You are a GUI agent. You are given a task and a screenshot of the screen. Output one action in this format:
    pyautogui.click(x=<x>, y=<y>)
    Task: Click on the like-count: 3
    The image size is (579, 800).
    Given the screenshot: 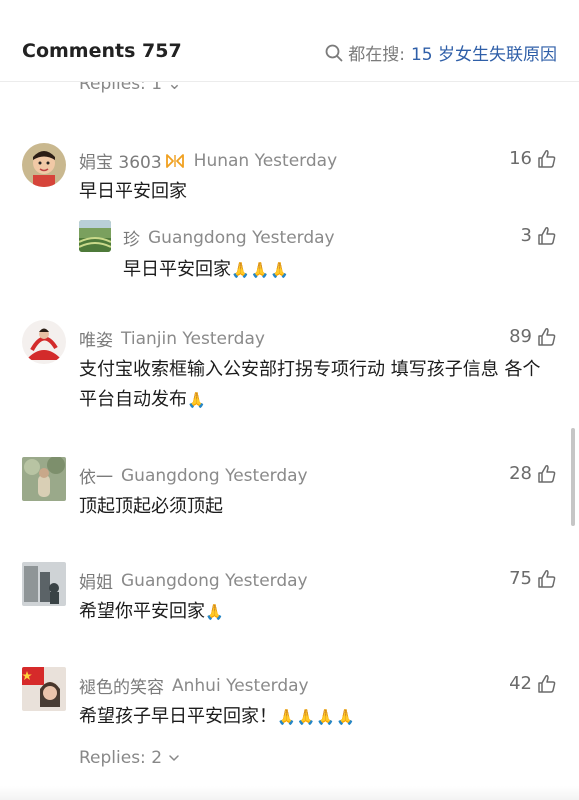 What is the action you would take?
    pyautogui.click(x=526, y=235)
    